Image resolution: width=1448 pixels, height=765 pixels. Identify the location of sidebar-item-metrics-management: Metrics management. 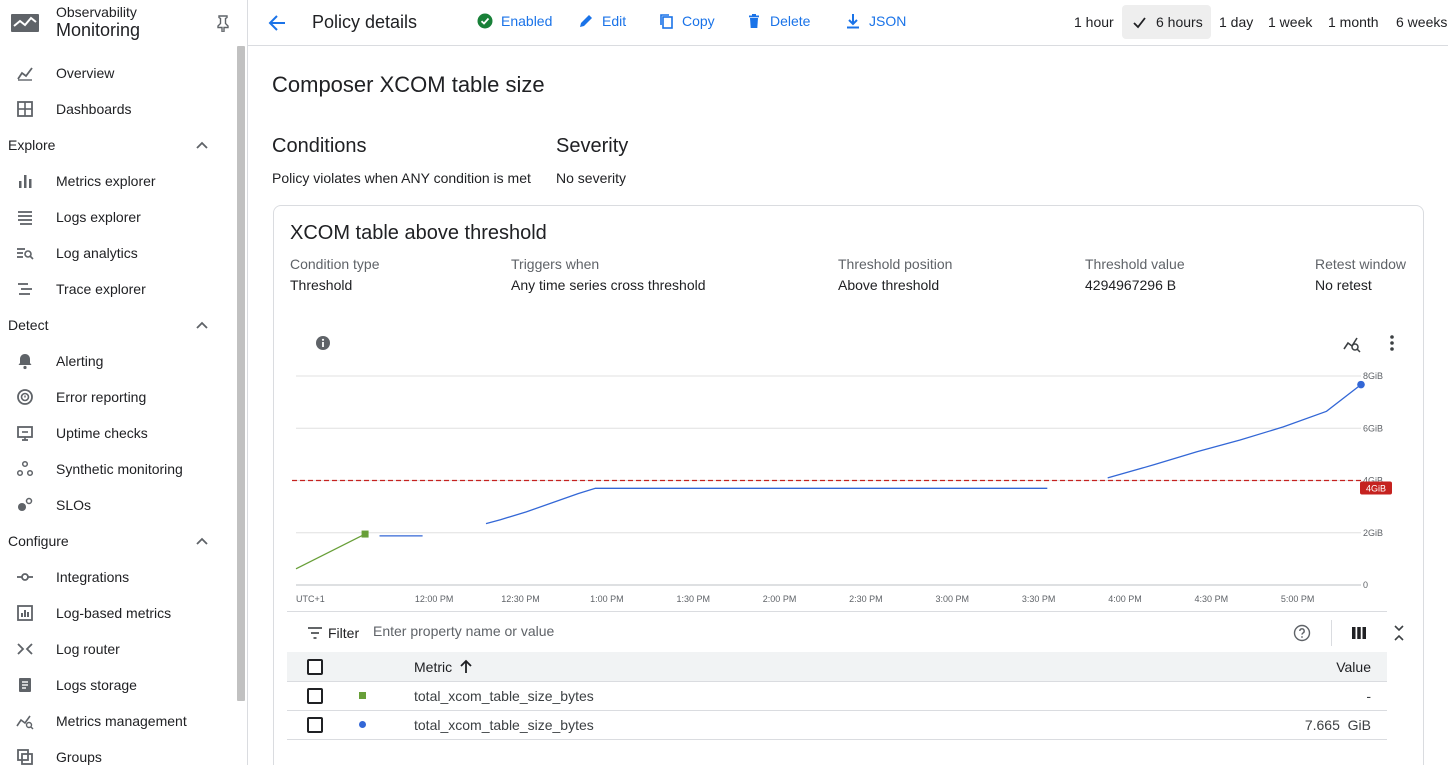
(123, 721).